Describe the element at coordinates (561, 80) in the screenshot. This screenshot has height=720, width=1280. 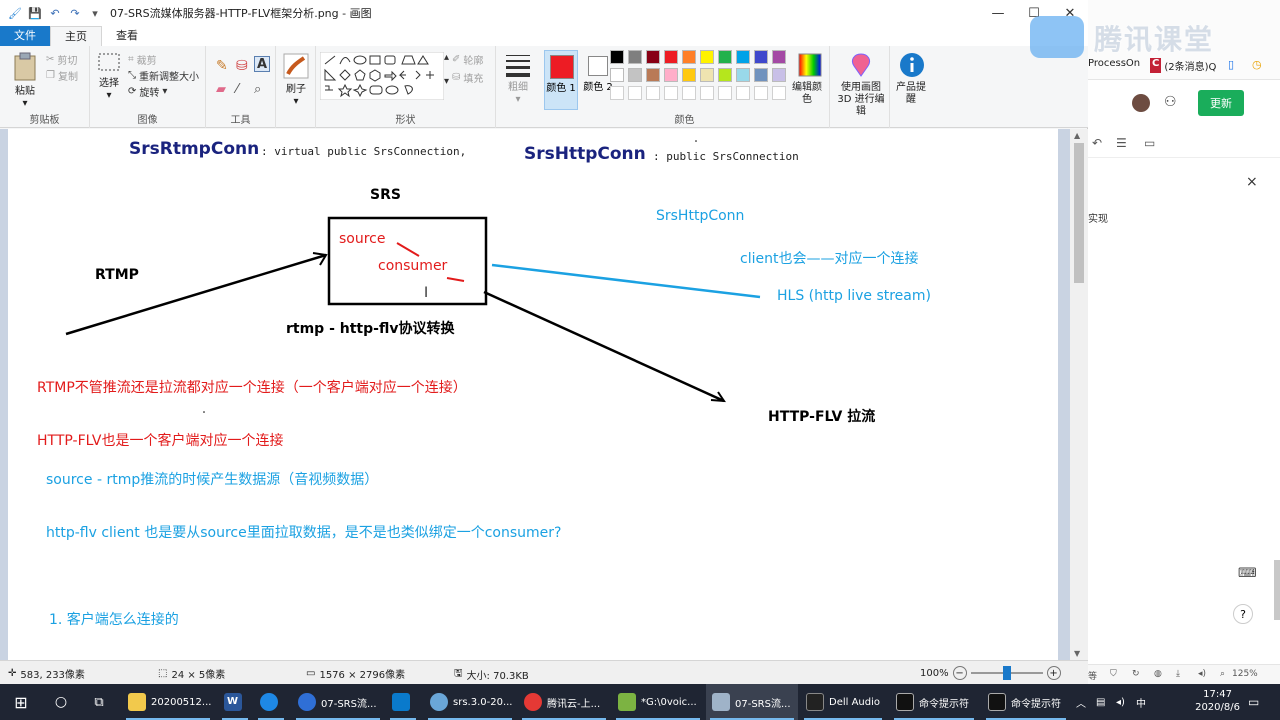
I see `color1-button: 颜色 1` at that location.